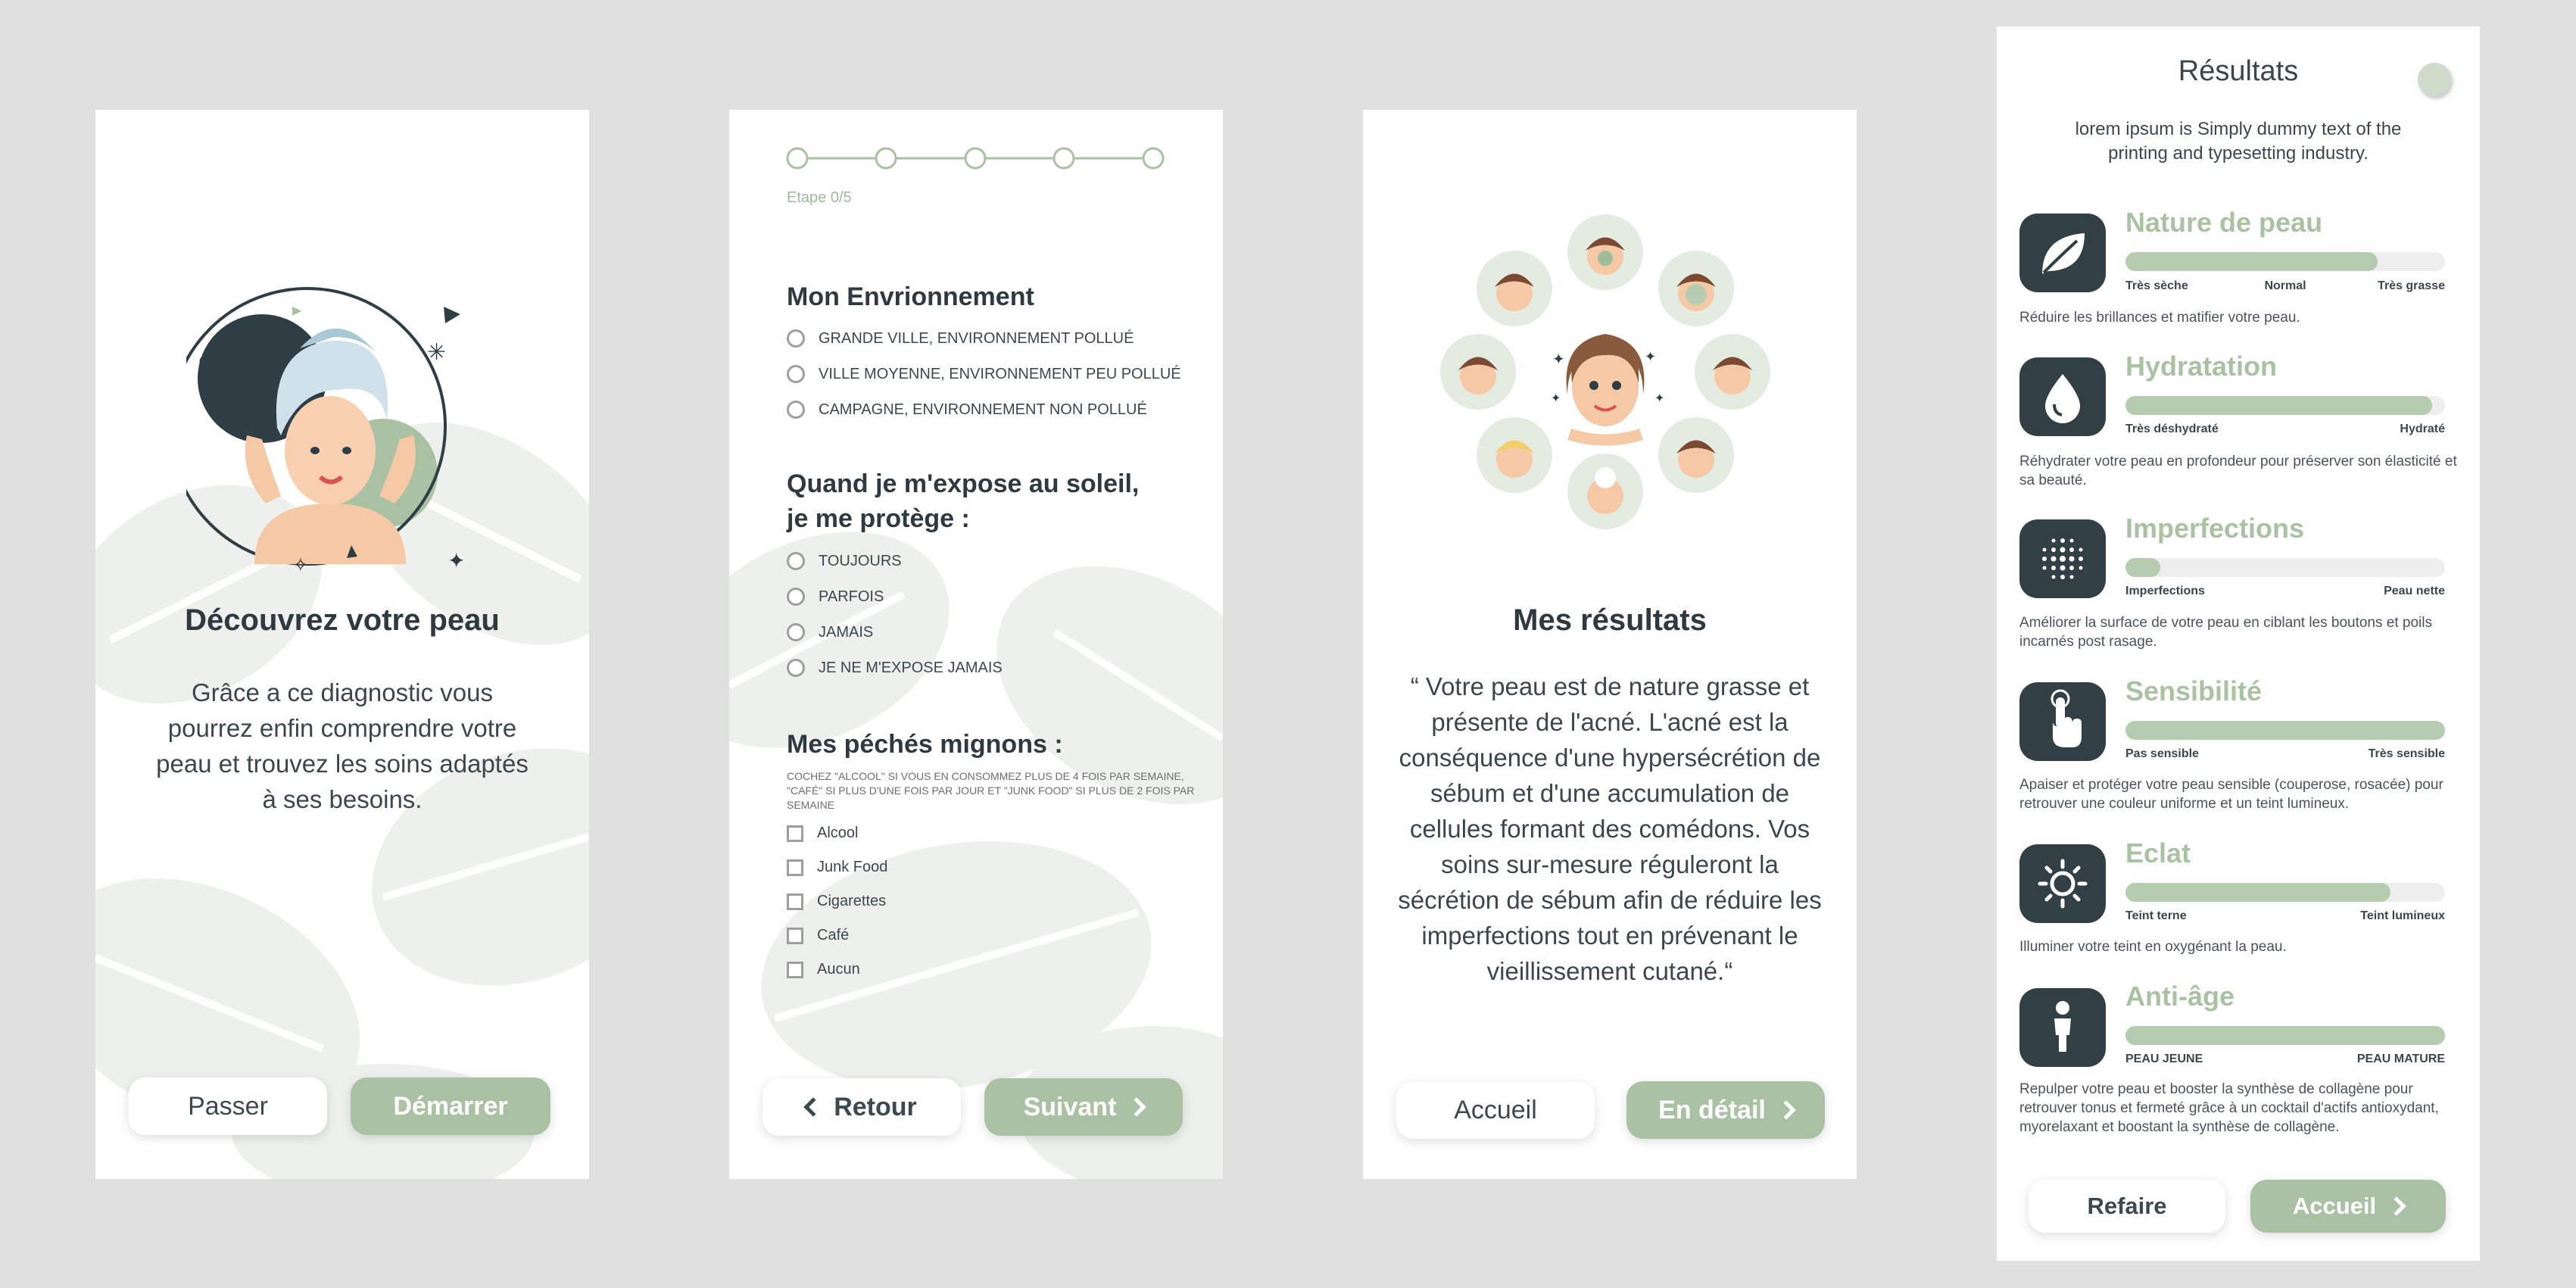 This screenshot has width=2576, height=1288. What do you see at coordinates (844, 561) in the screenshot?
I see `radio-option: TOUJOURS` at bounding box center [844, 561].